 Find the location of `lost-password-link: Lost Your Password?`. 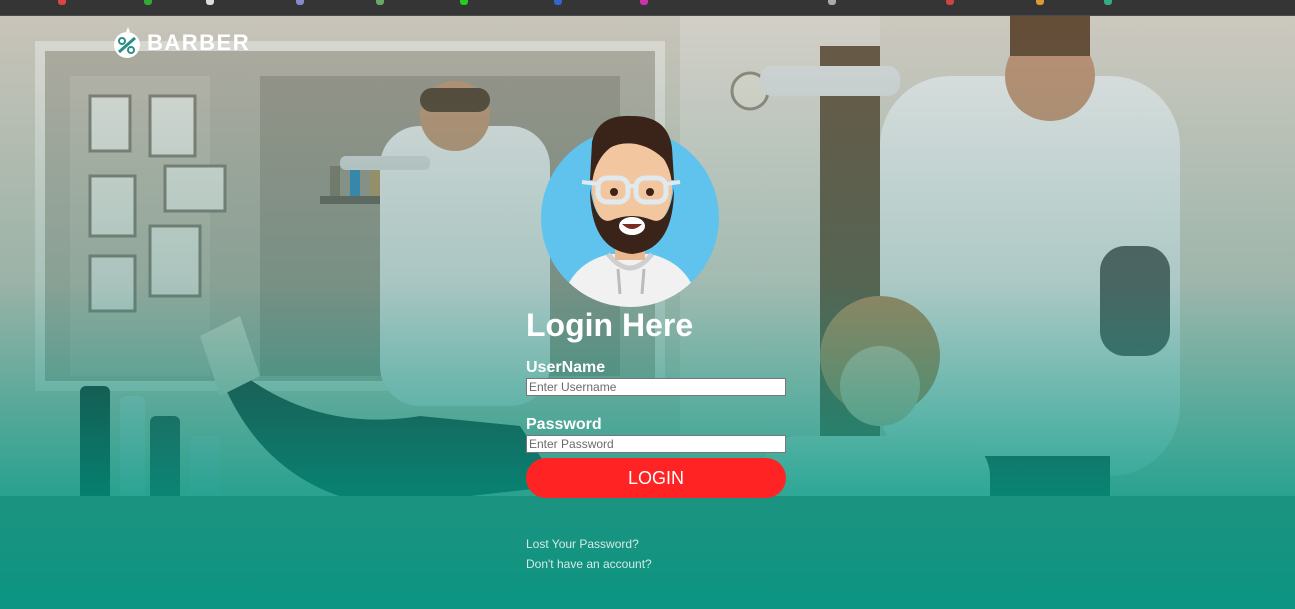

lost-password-link: Lost Your Password? is located at coordinates (582, 544).